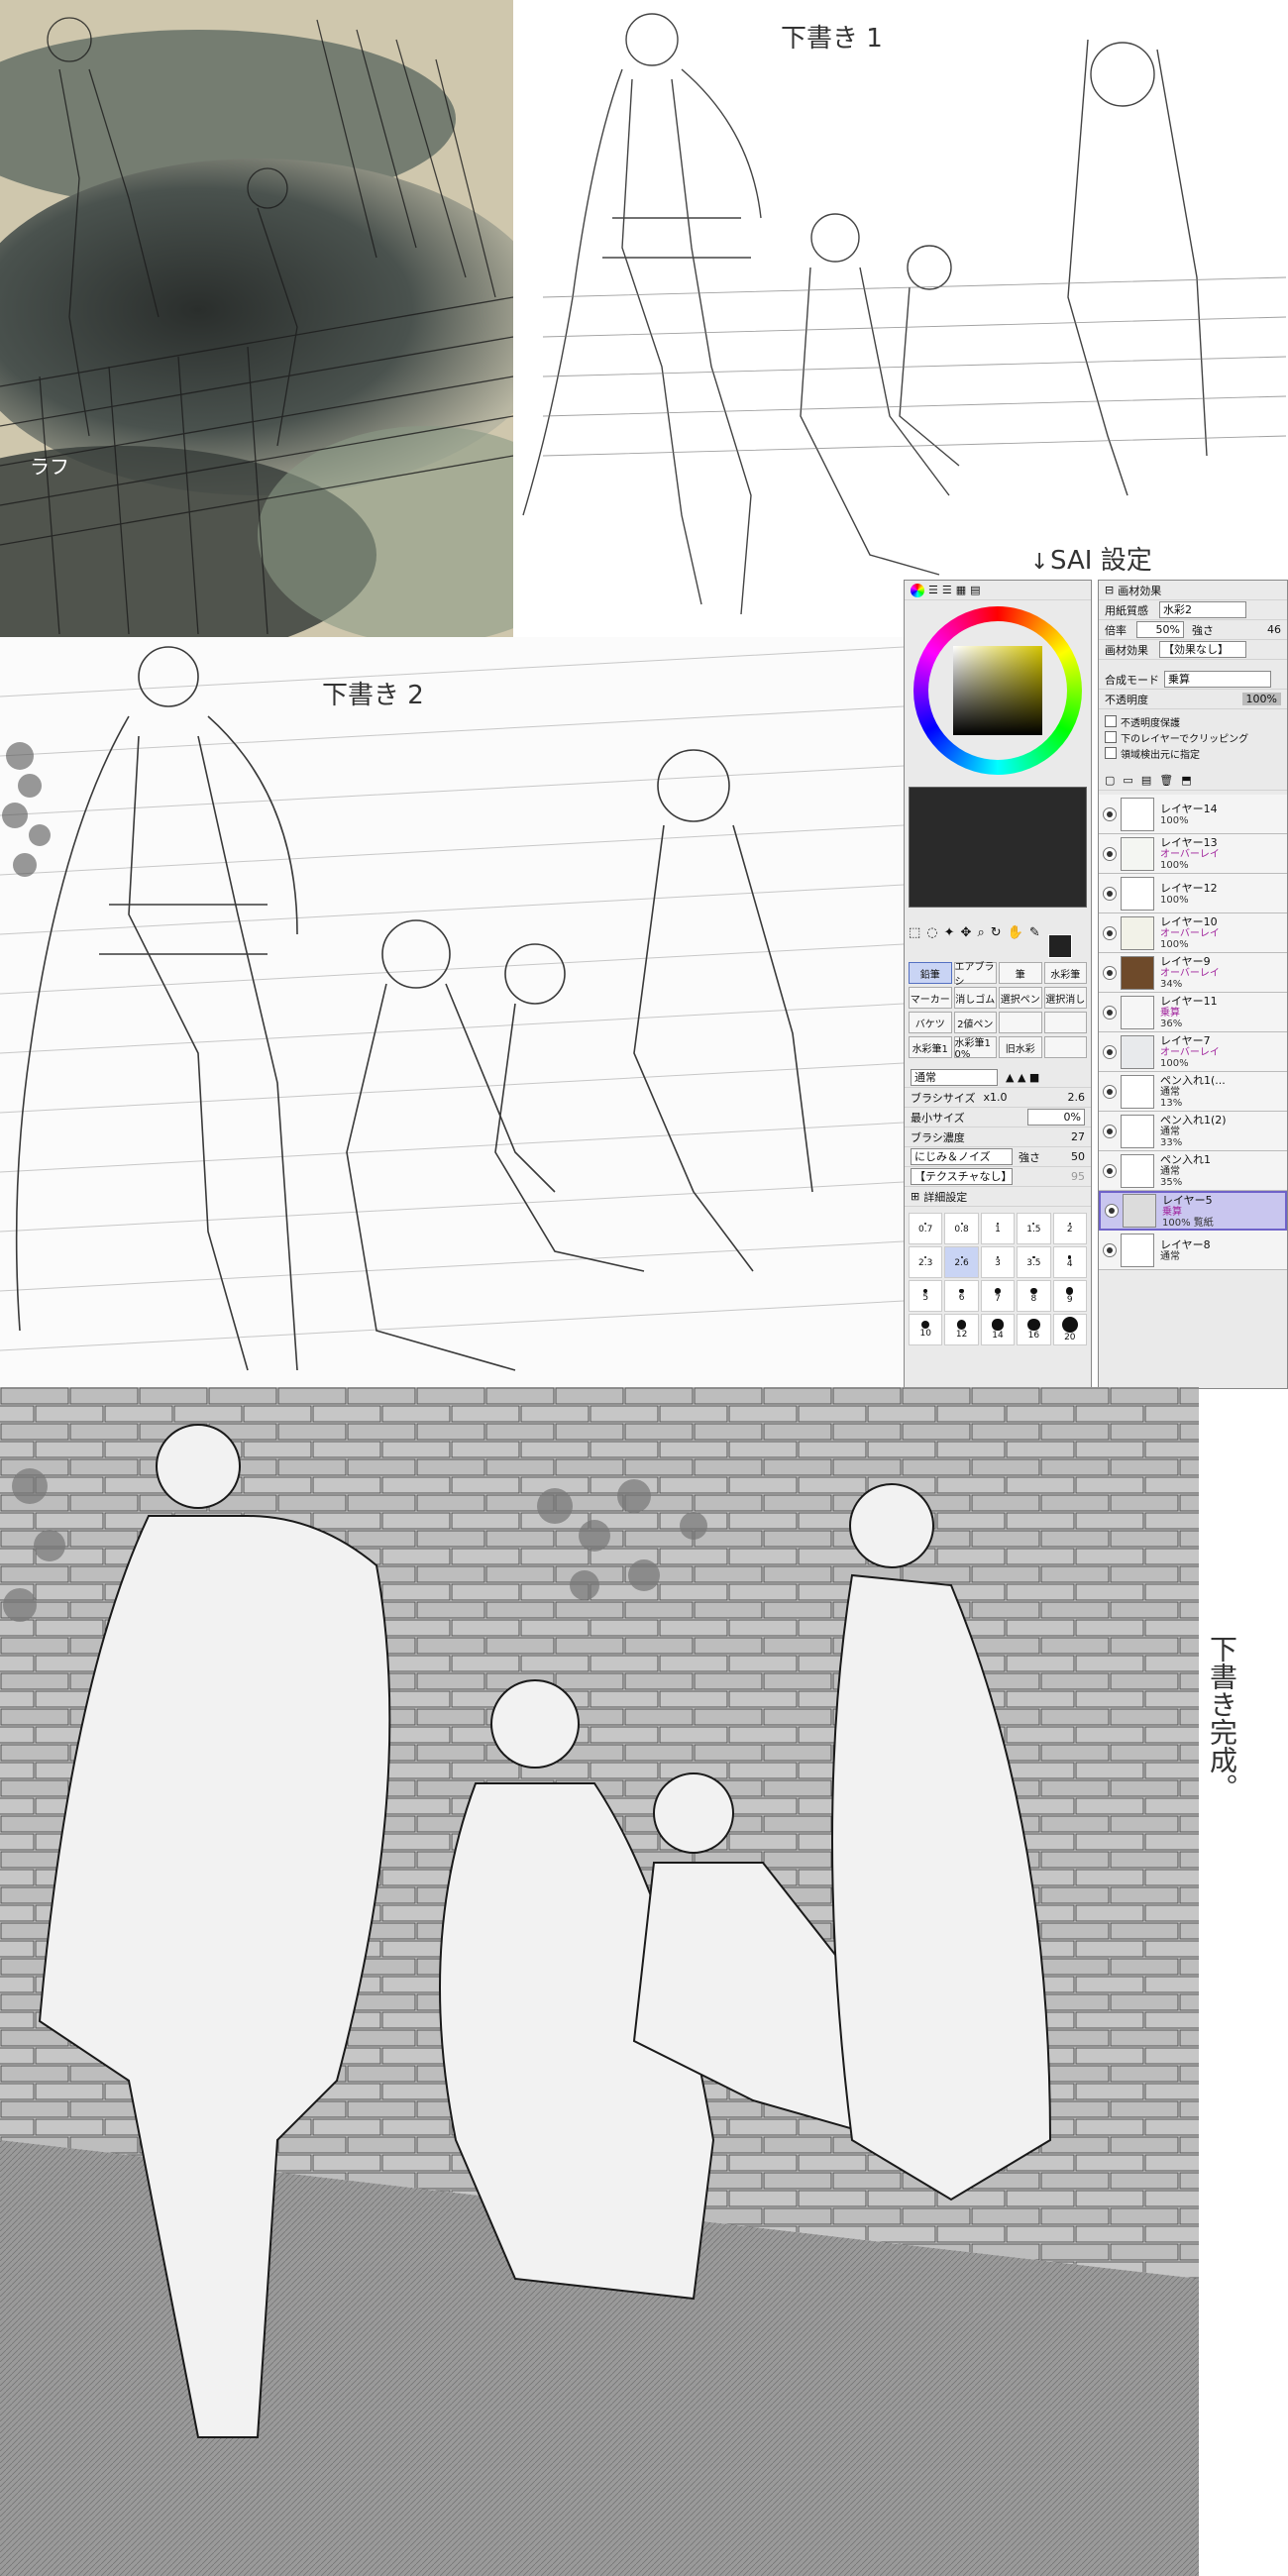 This screenshot has width=1288, height=2576. Describe the element at coordinates (975, 590) in the screenshot. I see `scratchpad-tab-icon: ▤` at that location.